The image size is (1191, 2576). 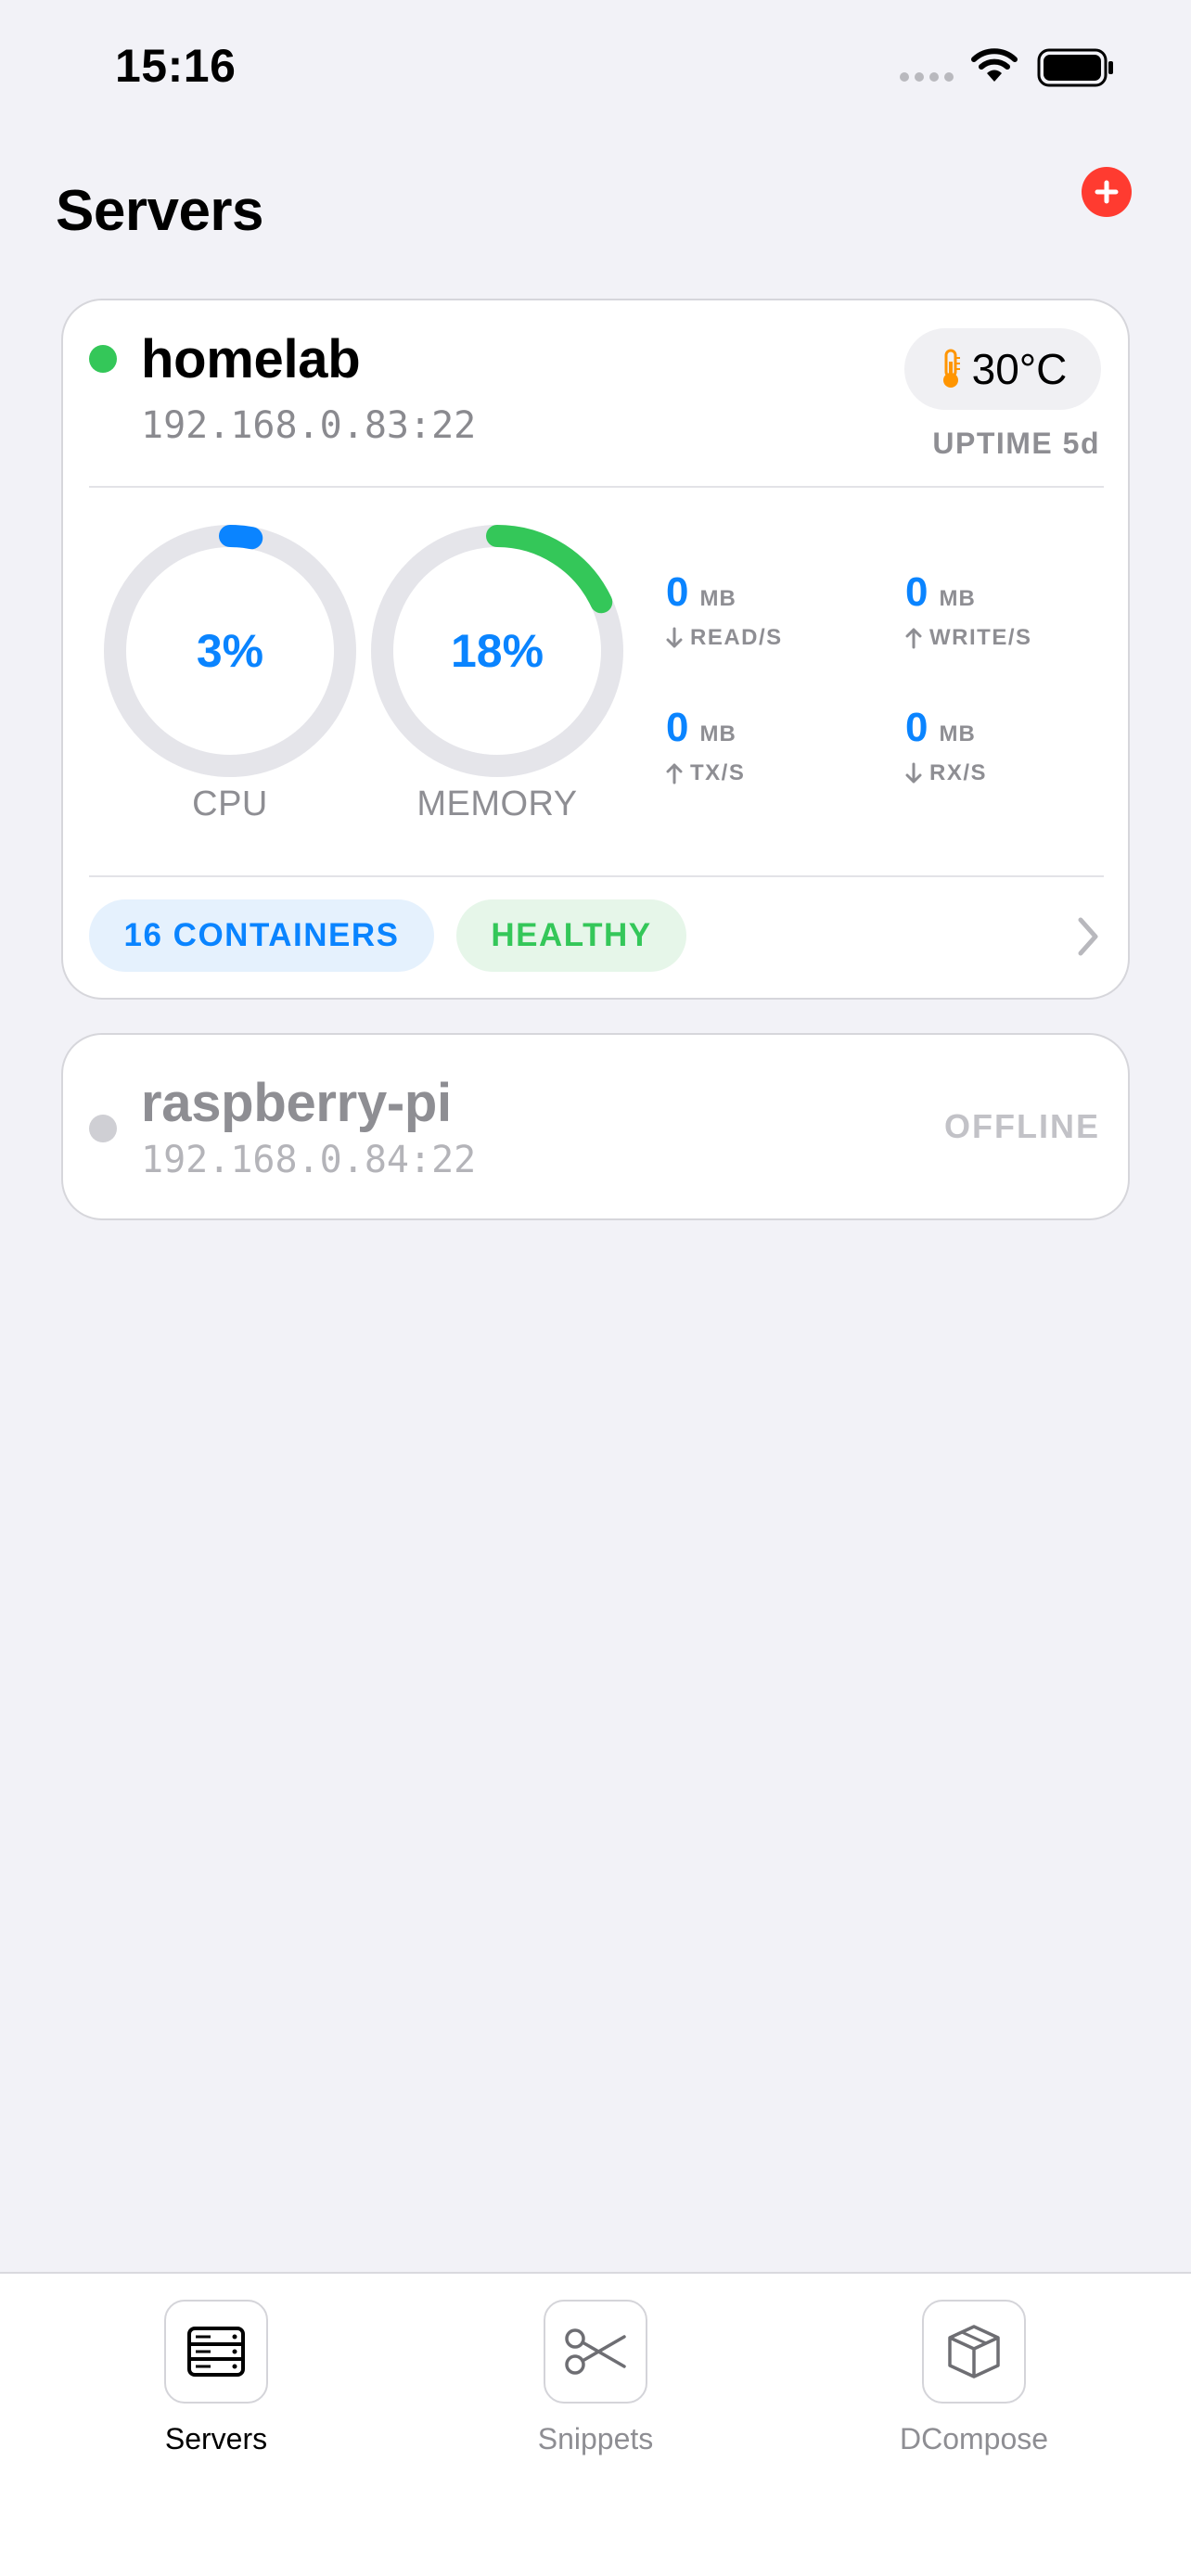 What do you see at coordinates (595, 69) in the screenshot?
I see `status-bar: 15:16` at bounding box center [595, 69].